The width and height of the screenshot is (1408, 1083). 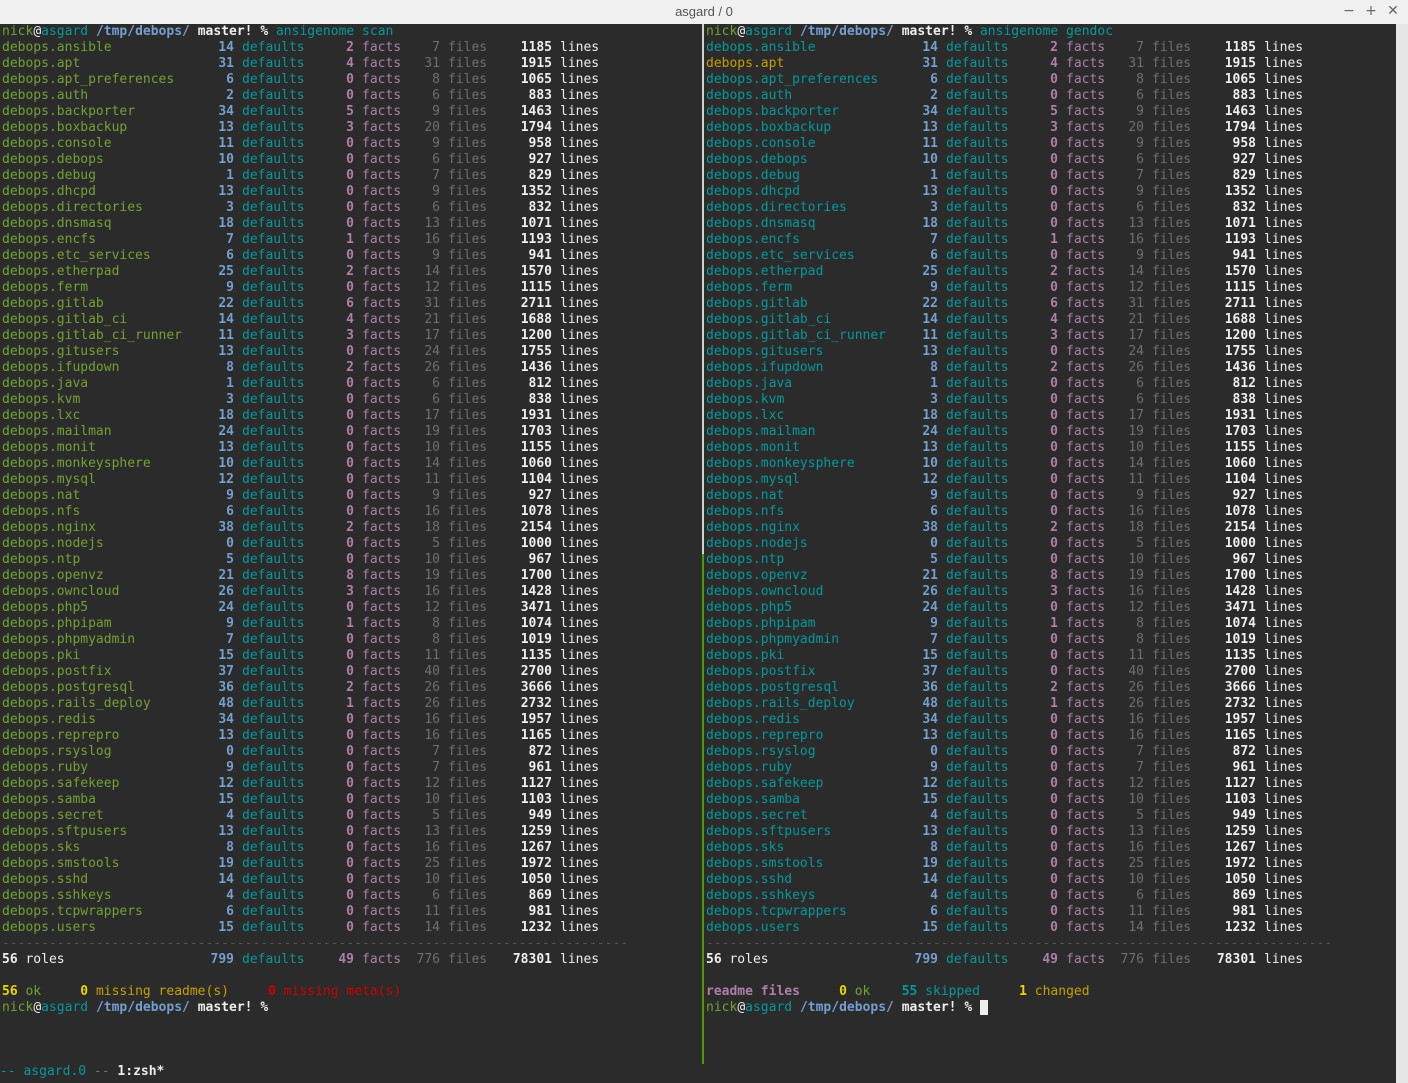 What do you see at coordinates (540, 383) in the screenshot?
I see `lines-count: 812` at bounding box center [540, 383].